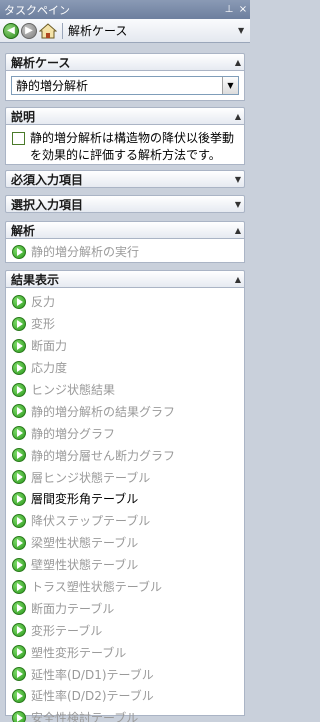  I want to click on result-list-item-label: 断面力テーブル, so click(73, 608).